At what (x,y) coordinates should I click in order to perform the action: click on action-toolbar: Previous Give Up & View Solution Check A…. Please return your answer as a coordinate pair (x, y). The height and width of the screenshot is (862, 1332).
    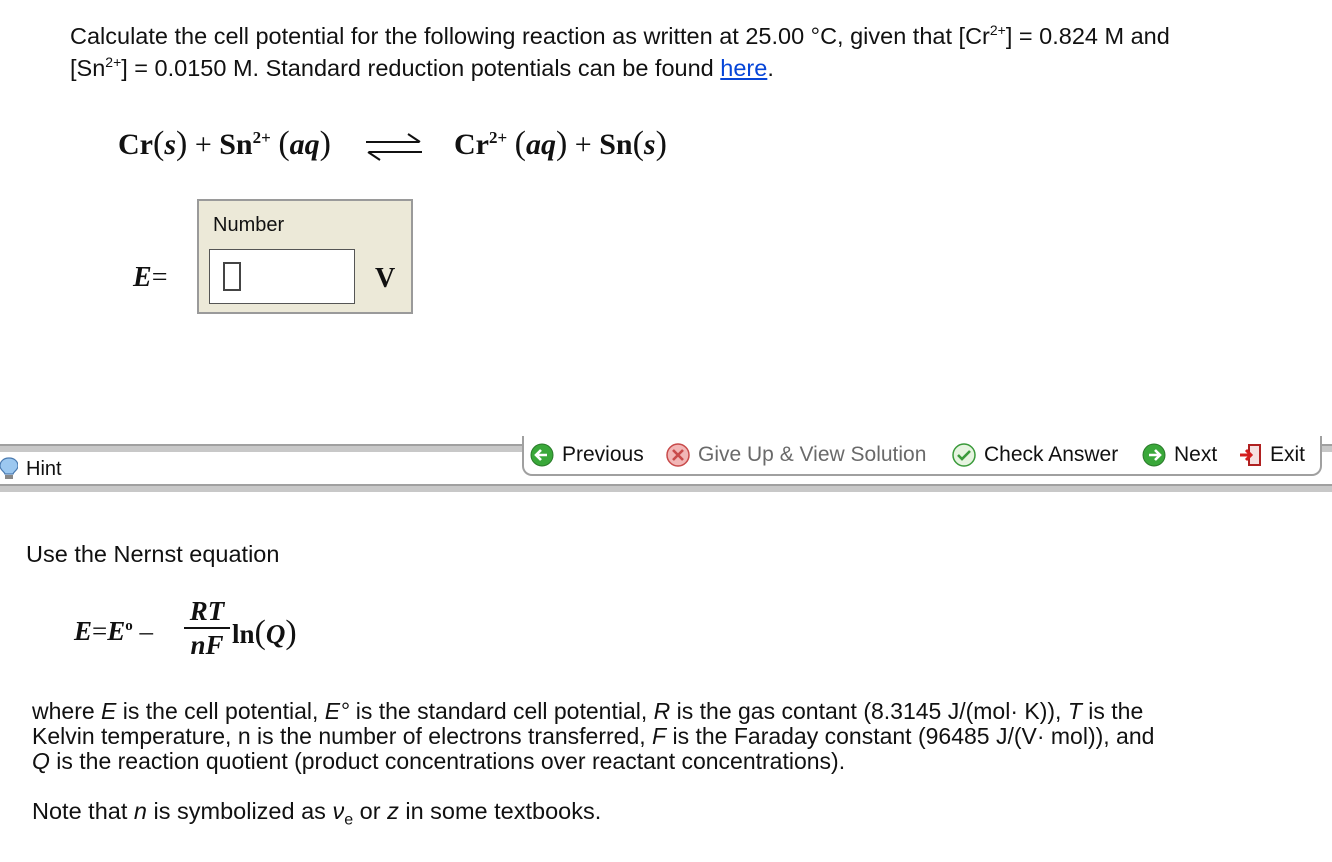
    Looking at the image, I should click on (922, 456).